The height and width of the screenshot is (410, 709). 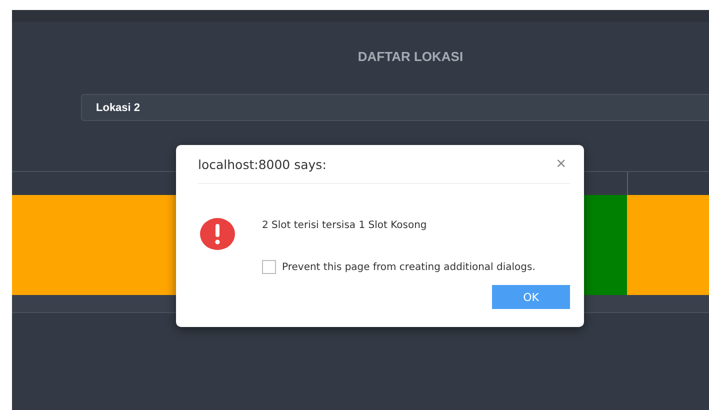 I want to click on prevent-checkbox, so click(x=269, y=267).